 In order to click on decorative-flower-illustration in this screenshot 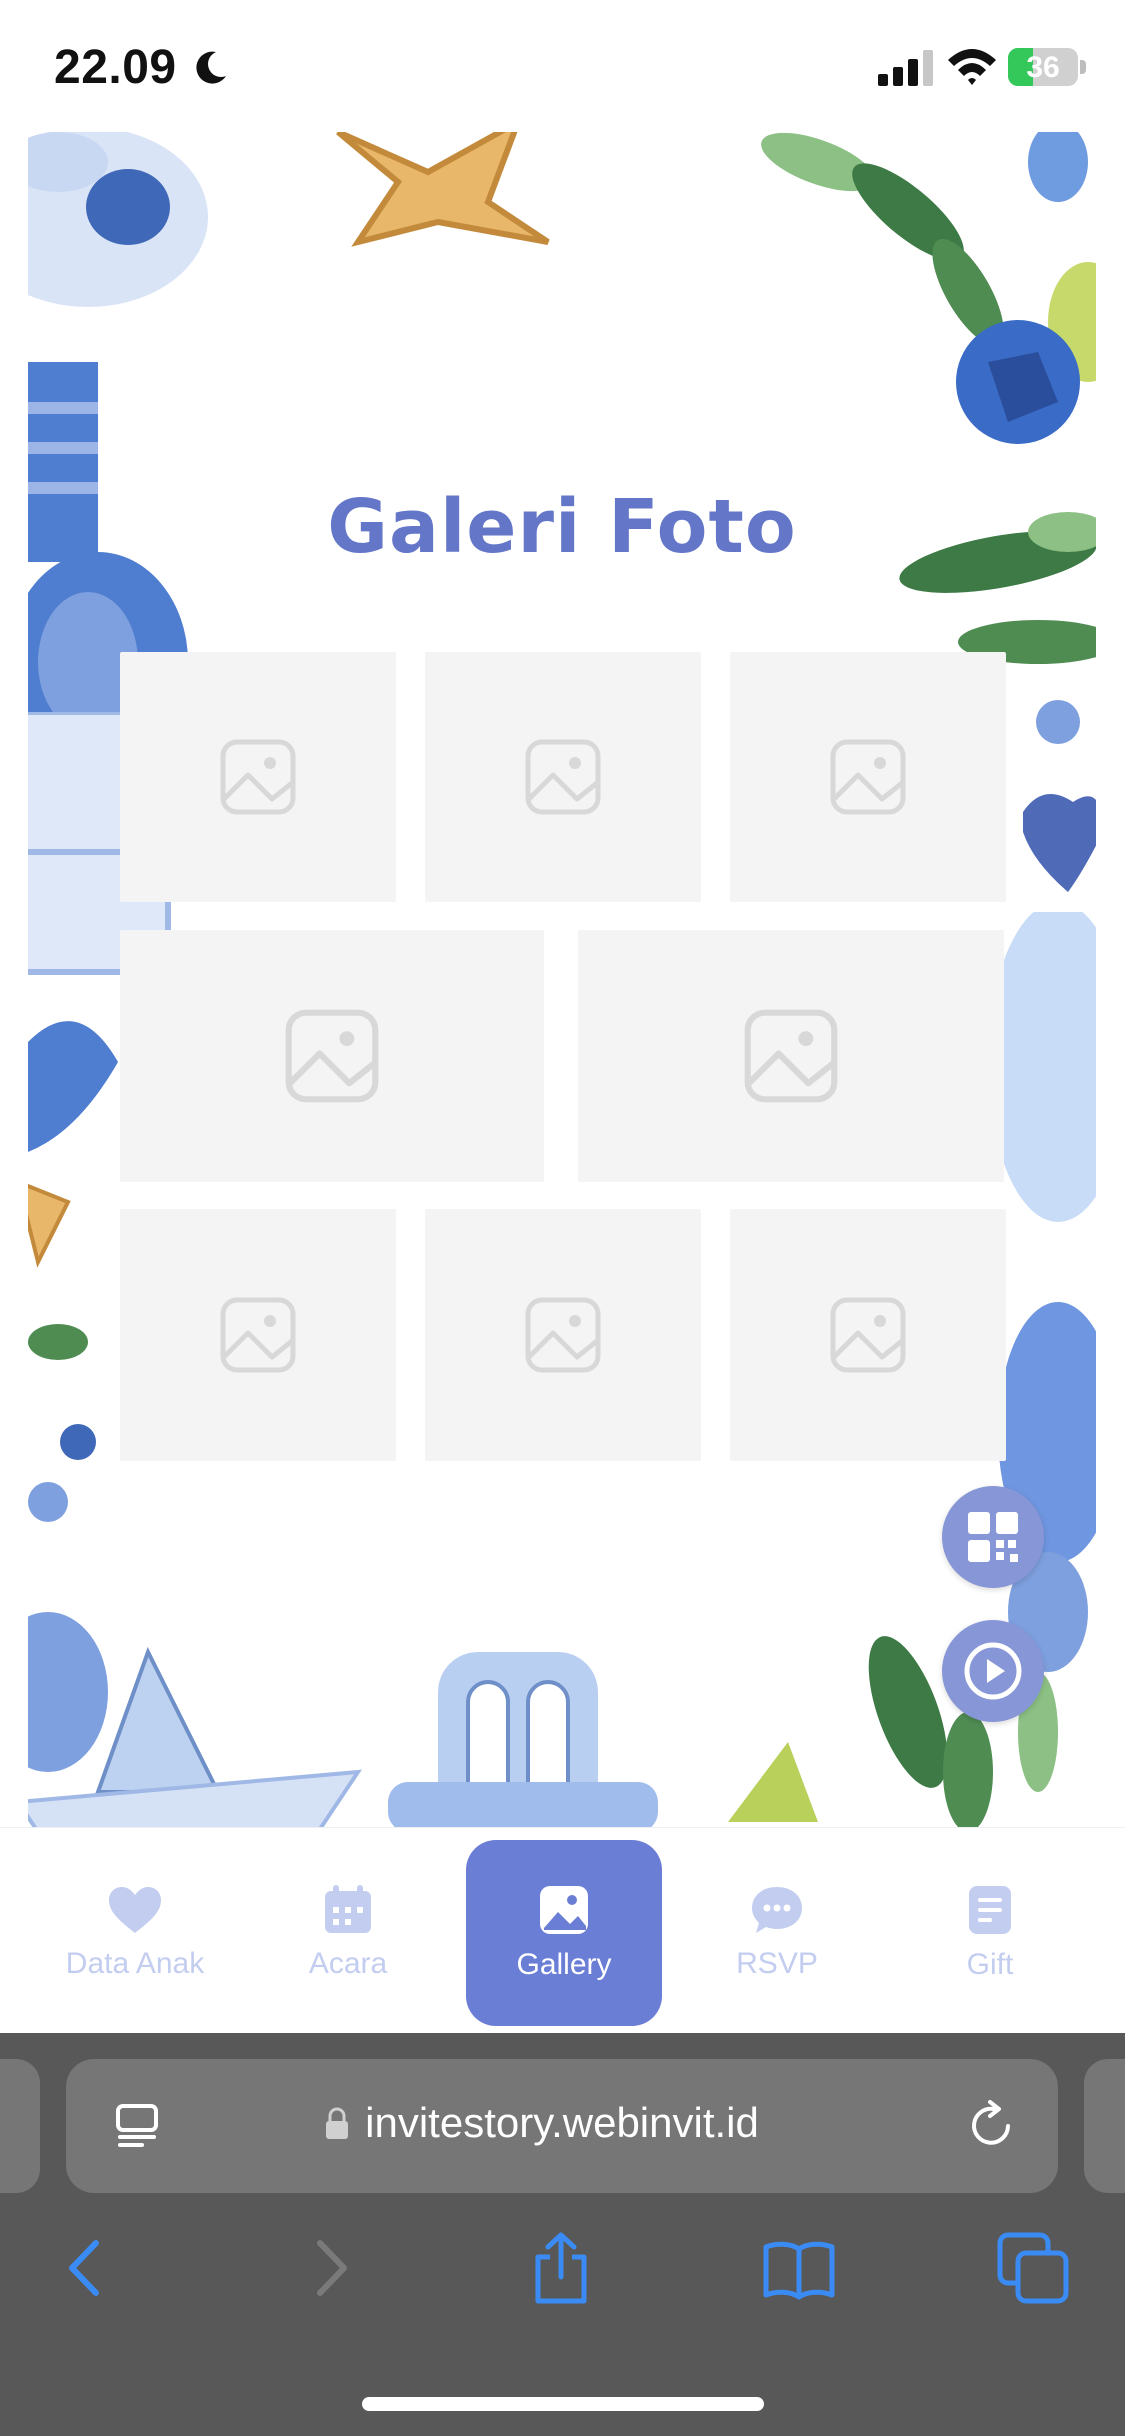, I will do `click(118, 219)`.